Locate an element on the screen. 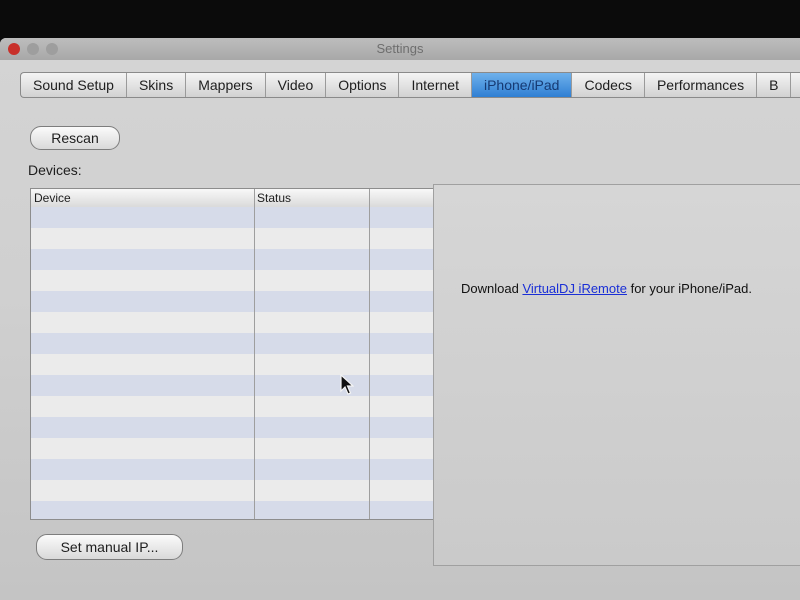  tab-skins: Skins is located at coordinates (157, 85).